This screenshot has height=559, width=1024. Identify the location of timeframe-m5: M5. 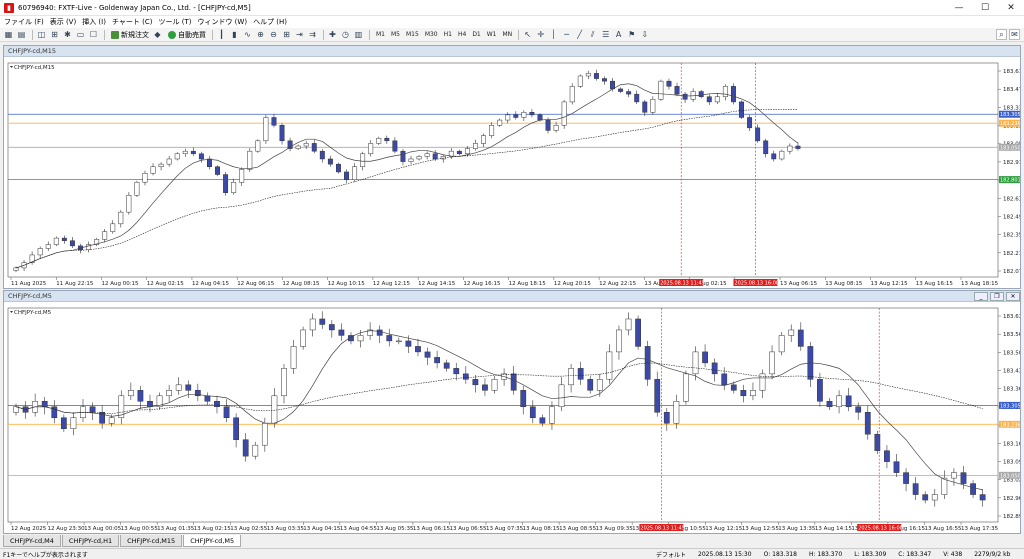
(395, 34).